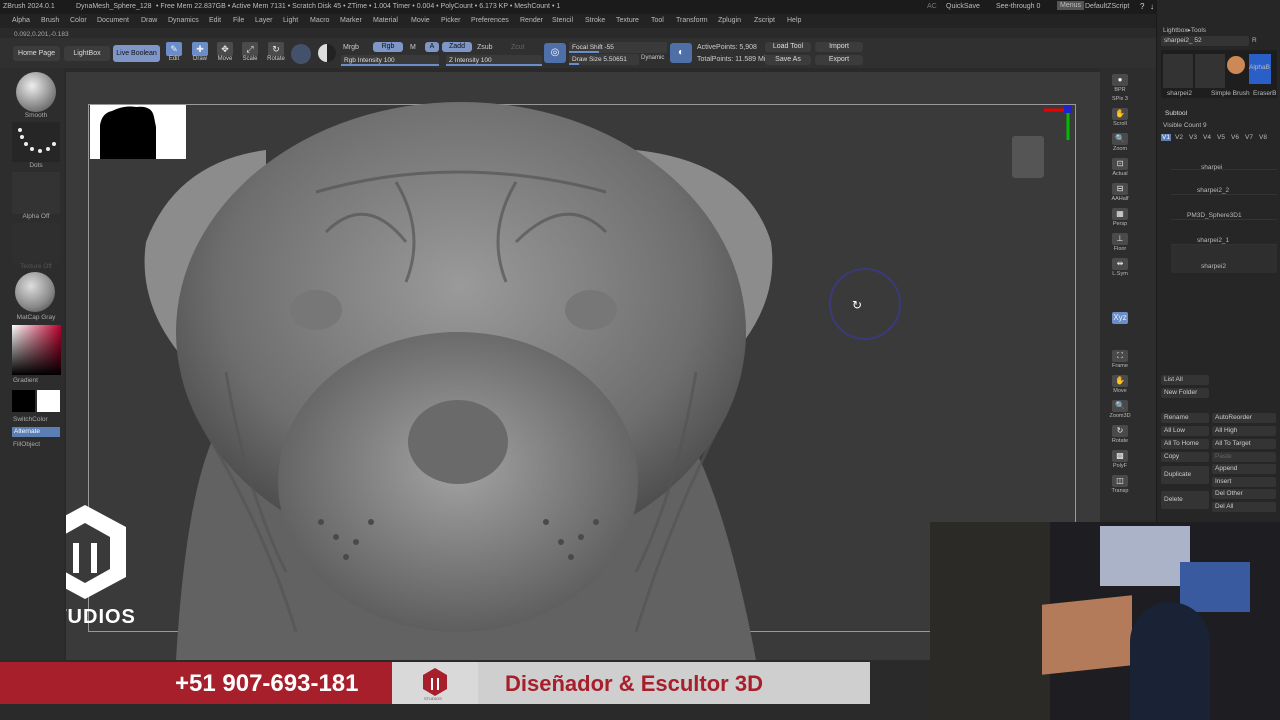 The image size is (1280, 720). Describe the element at coordinates (1120, 267) in the screenshot. I see `lsym-button: ⇹ L.Sym` at that location.